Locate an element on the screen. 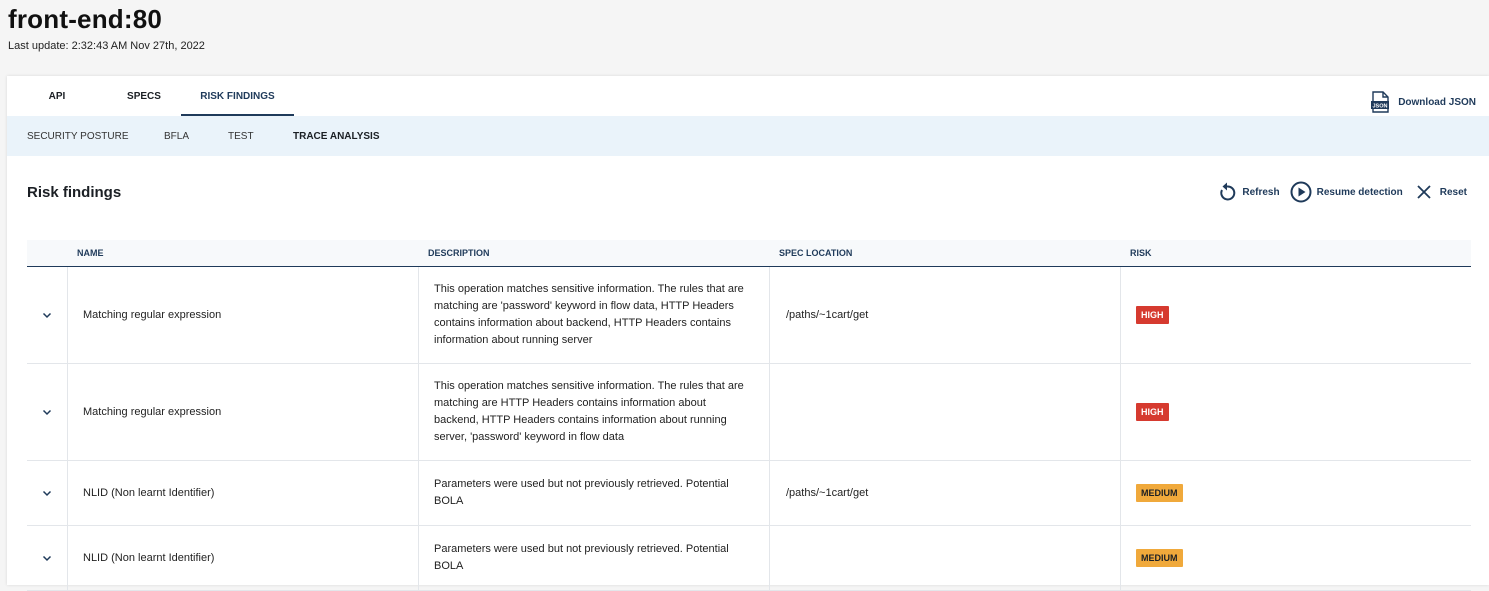 The height and width of the screenshot is (591, 1489). table-header: NAME DESCRIPTION SPEC LOCATION RISK is located at coordinates (749, 253).